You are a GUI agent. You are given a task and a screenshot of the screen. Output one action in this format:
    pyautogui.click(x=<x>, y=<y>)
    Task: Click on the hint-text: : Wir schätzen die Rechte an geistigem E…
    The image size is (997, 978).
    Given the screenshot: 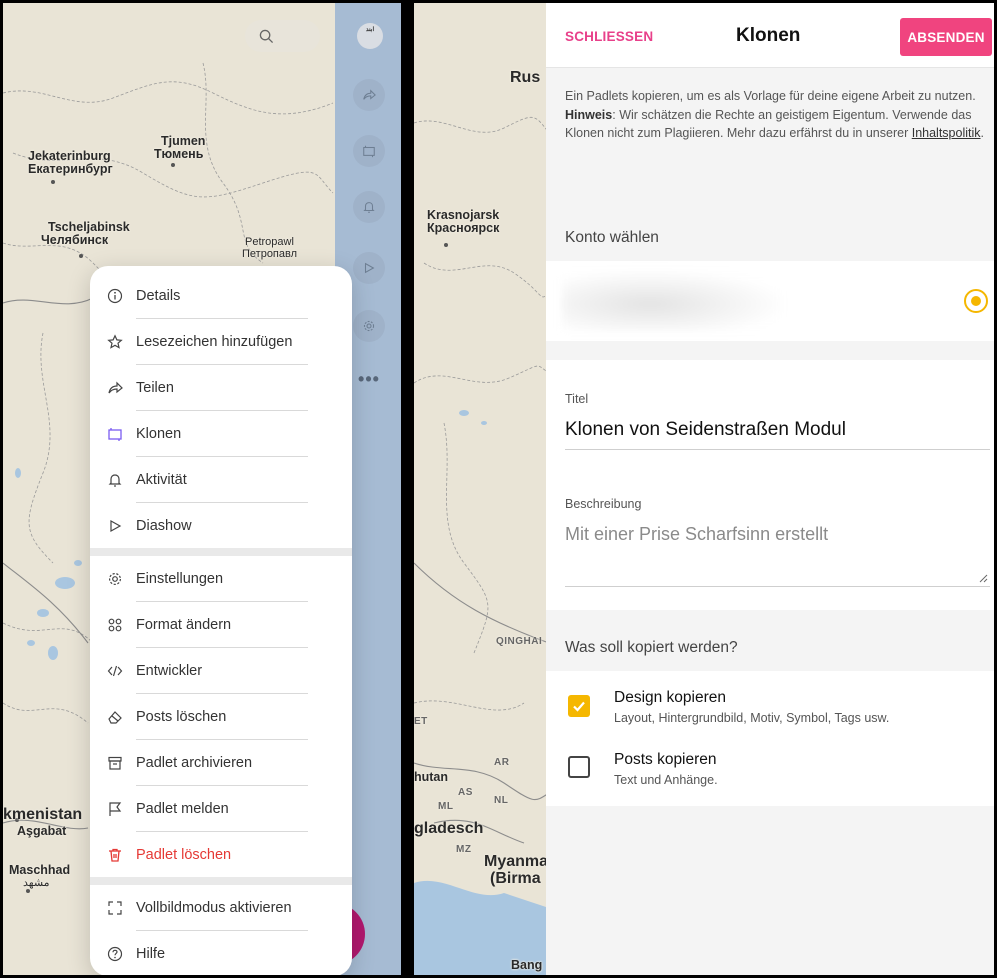 What is the action you would take?
    pyautogui.click(x=768, y=124)
    